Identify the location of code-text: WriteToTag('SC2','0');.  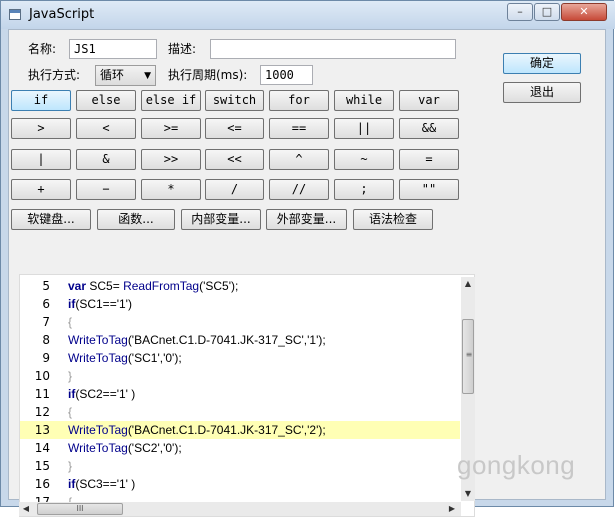
(125, 448).